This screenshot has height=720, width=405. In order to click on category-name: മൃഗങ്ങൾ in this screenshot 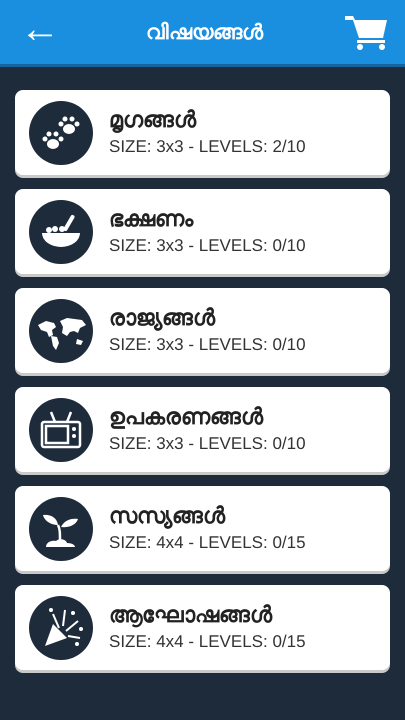, I will do `click(153, 120)`.